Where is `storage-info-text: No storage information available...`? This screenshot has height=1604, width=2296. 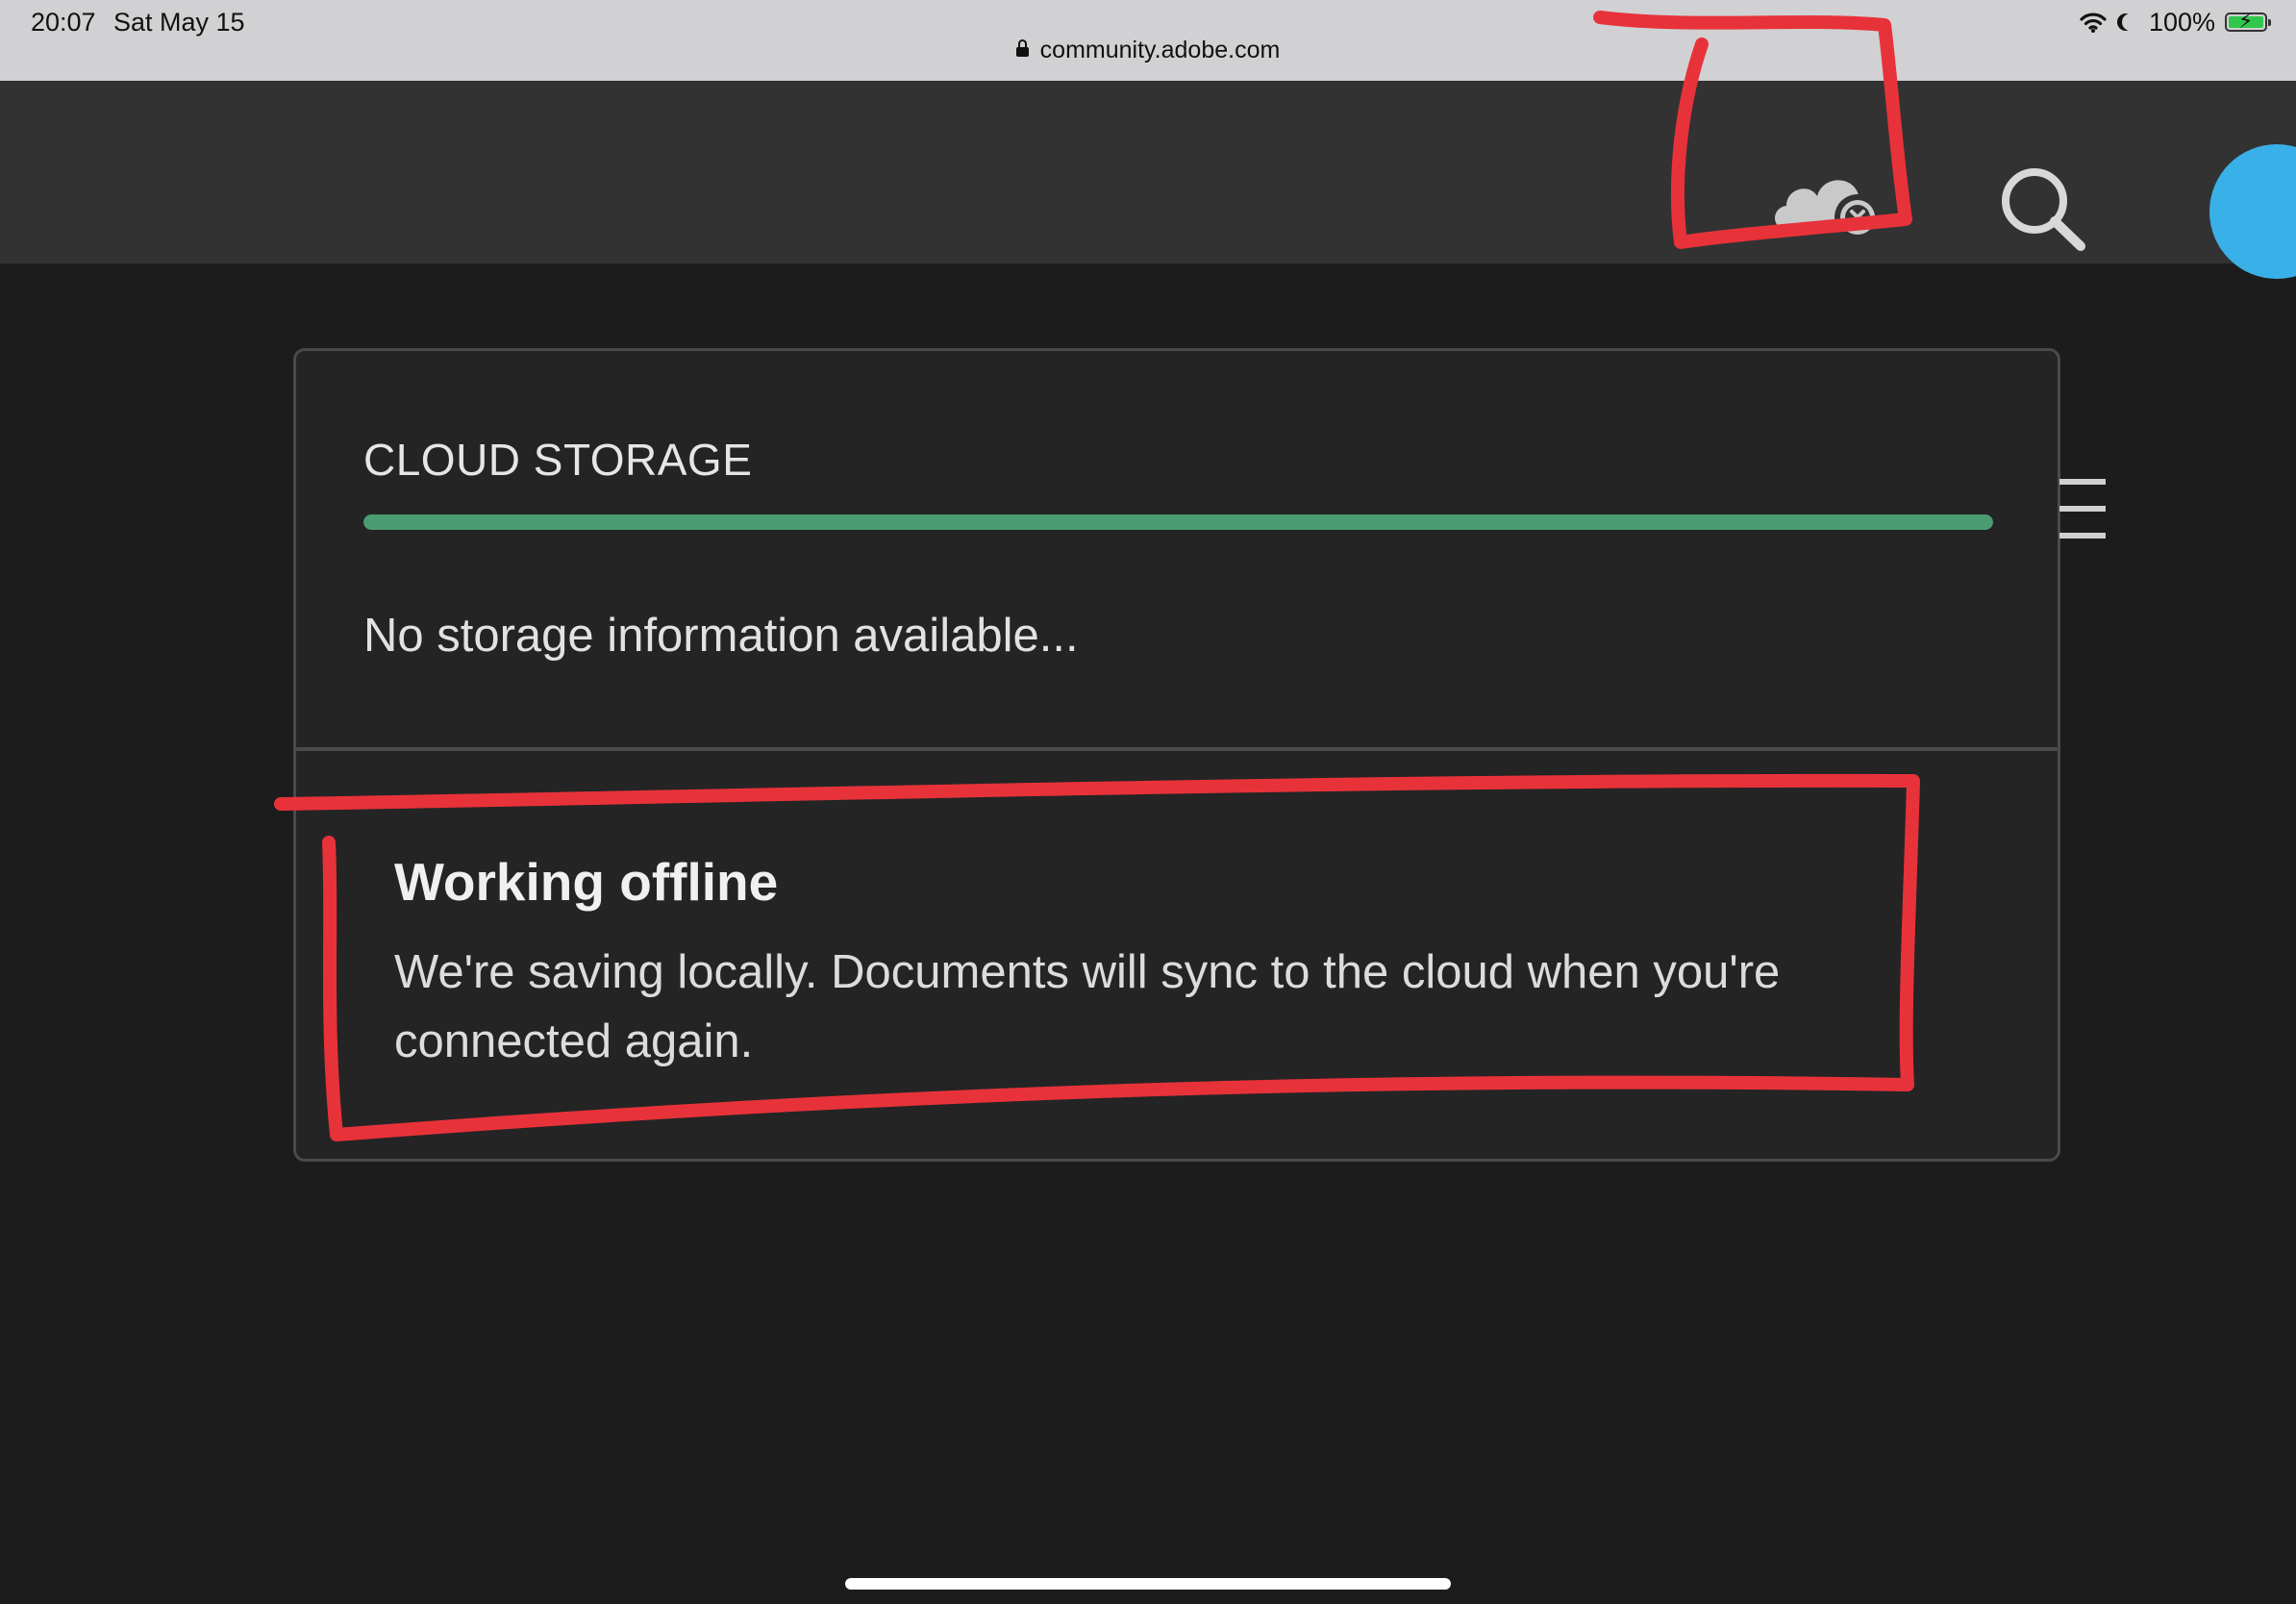
storage-info-text: No storage information available... is located at coordinates (721, 636).